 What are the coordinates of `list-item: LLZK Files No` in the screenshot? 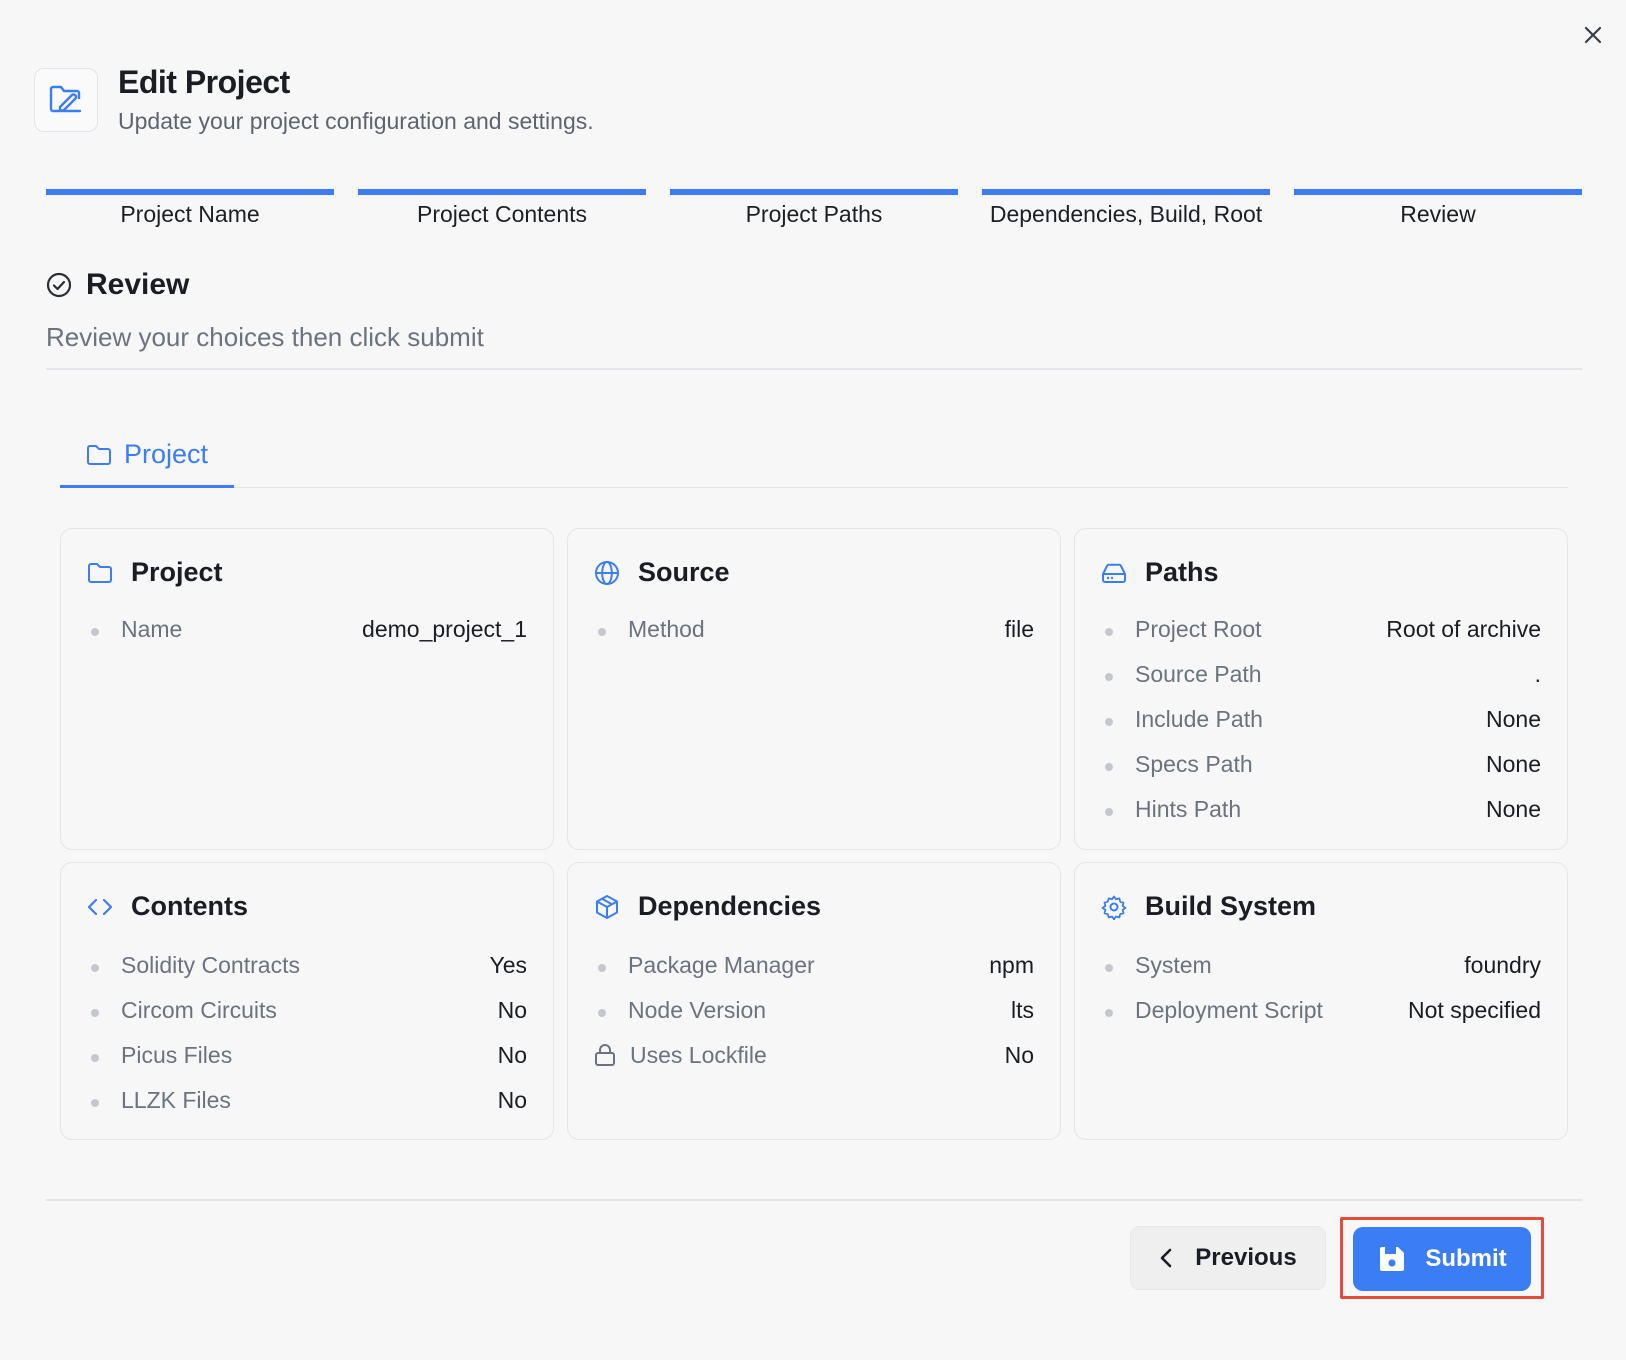 It's located at (307, 1100).